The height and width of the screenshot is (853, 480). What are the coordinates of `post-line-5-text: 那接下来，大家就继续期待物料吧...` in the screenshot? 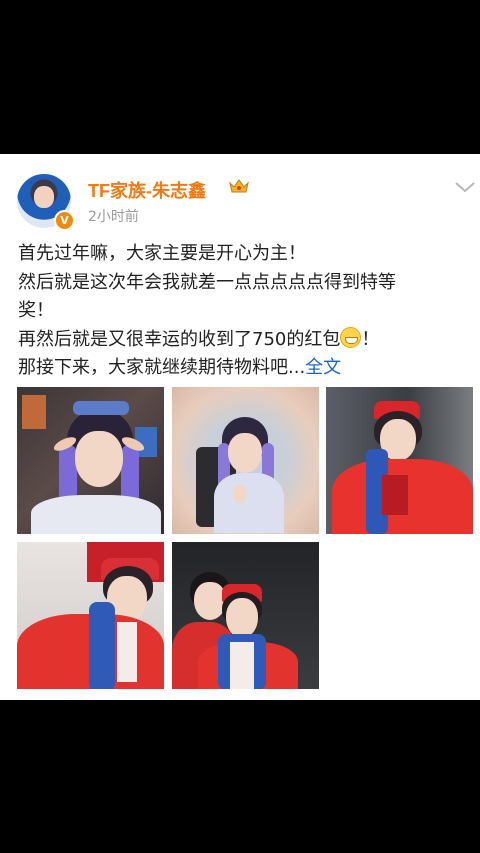 It's located at (162, 367).